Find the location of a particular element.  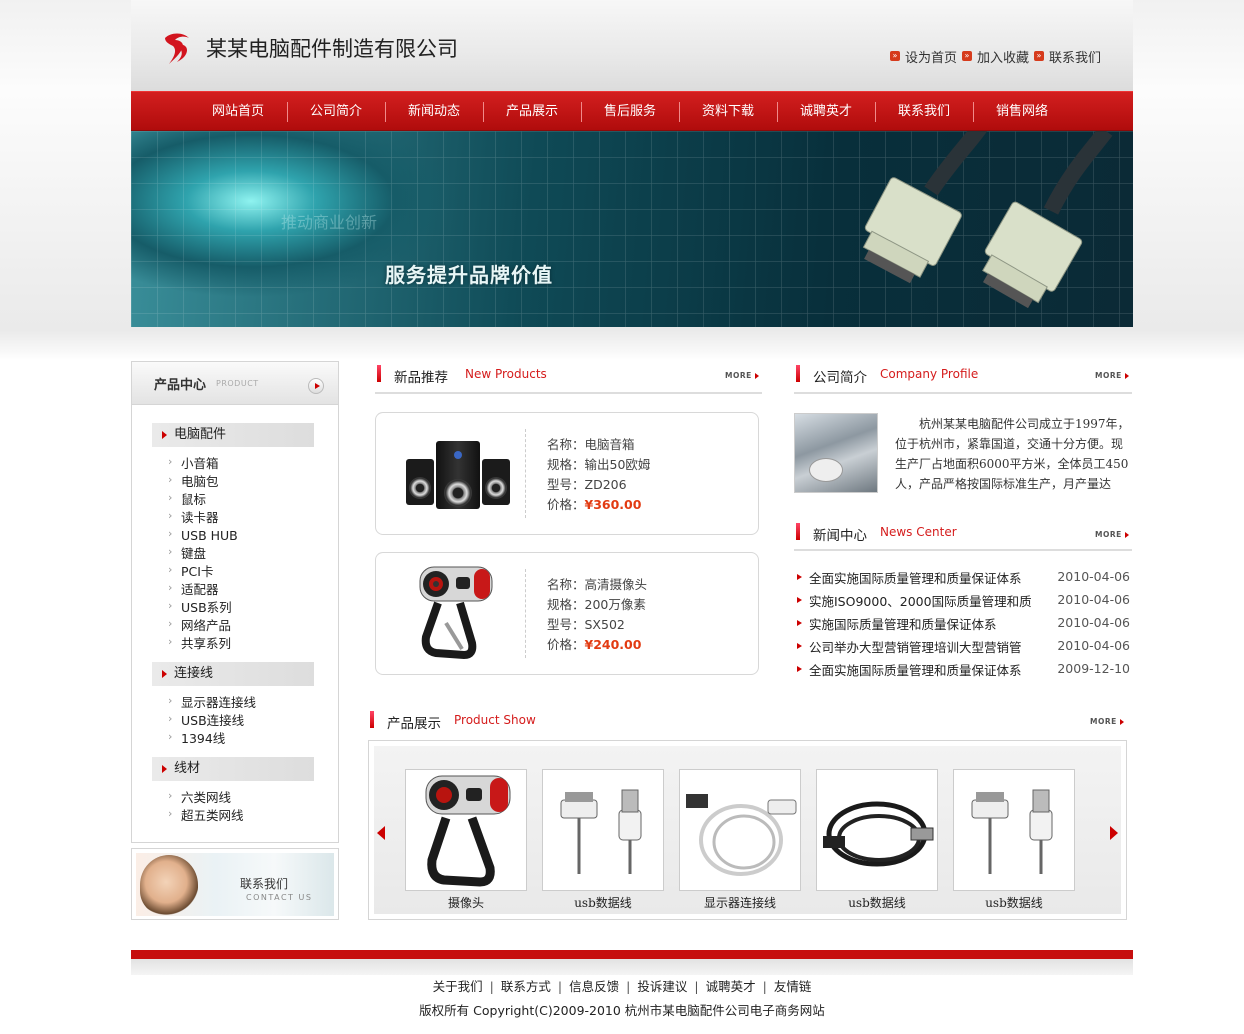

nav-products: 产品展示 is located at coordinates (532, 111).